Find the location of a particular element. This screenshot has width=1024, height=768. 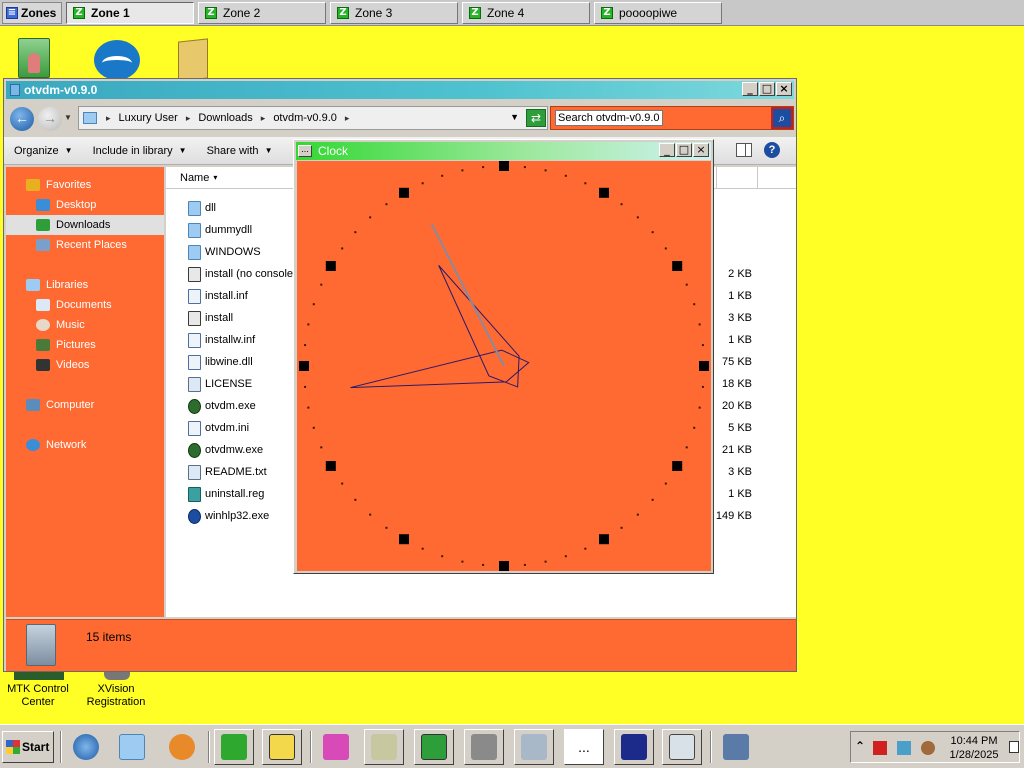

breadcrumb-item: otvdm-v0.9.0 is located at coordinates (305, 118).